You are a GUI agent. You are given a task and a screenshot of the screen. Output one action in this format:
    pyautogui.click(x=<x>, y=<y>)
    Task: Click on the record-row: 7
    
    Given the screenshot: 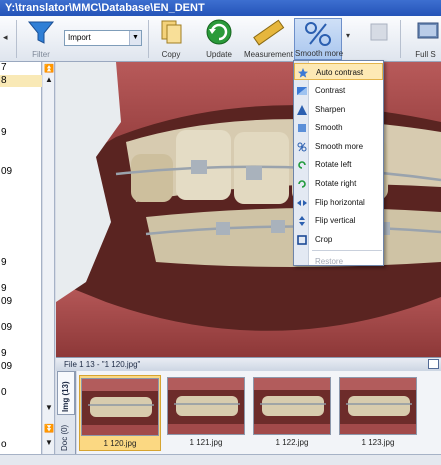 What is the action you would take?
    pyautogui.click(x=21, y=68)
    